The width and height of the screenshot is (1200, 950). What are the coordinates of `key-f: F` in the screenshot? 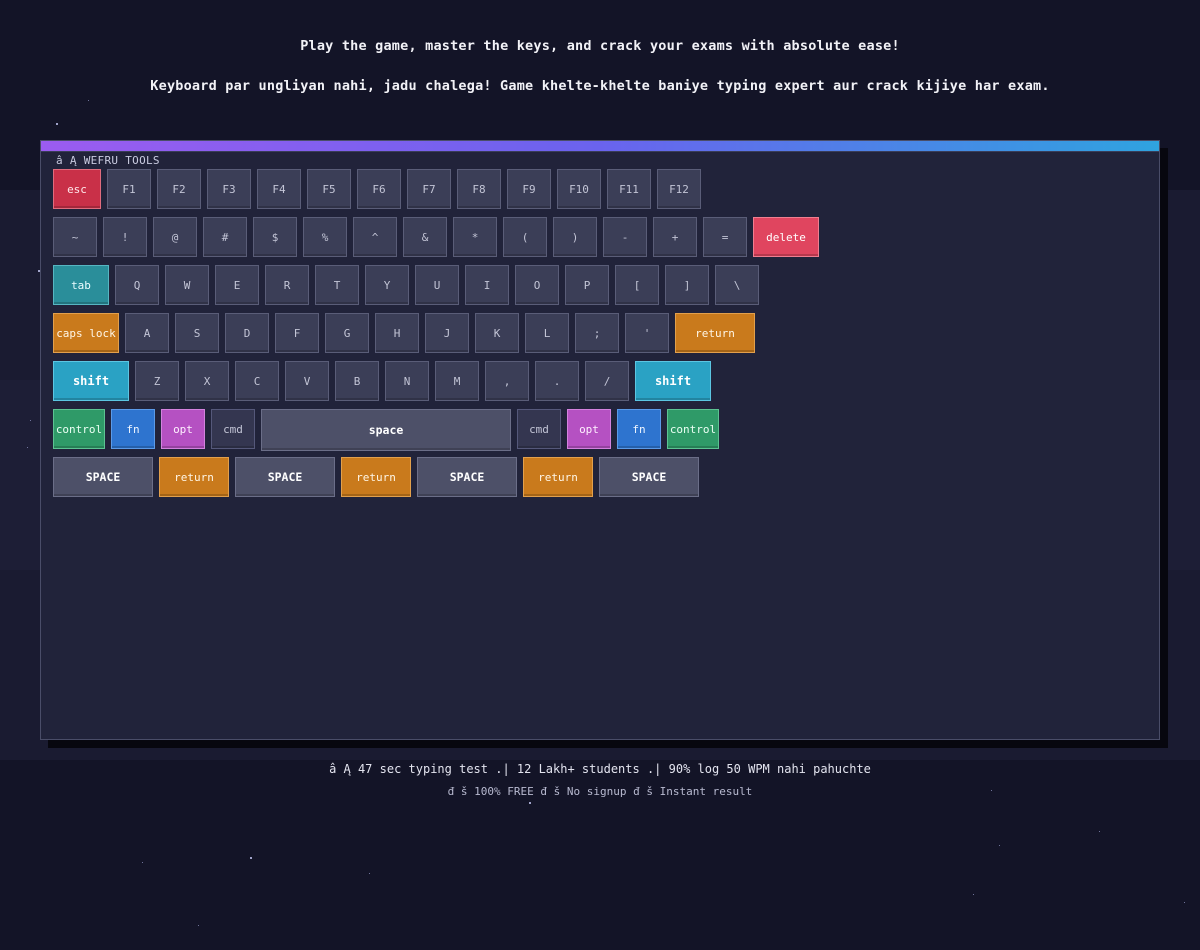 It's located at (297, 333).